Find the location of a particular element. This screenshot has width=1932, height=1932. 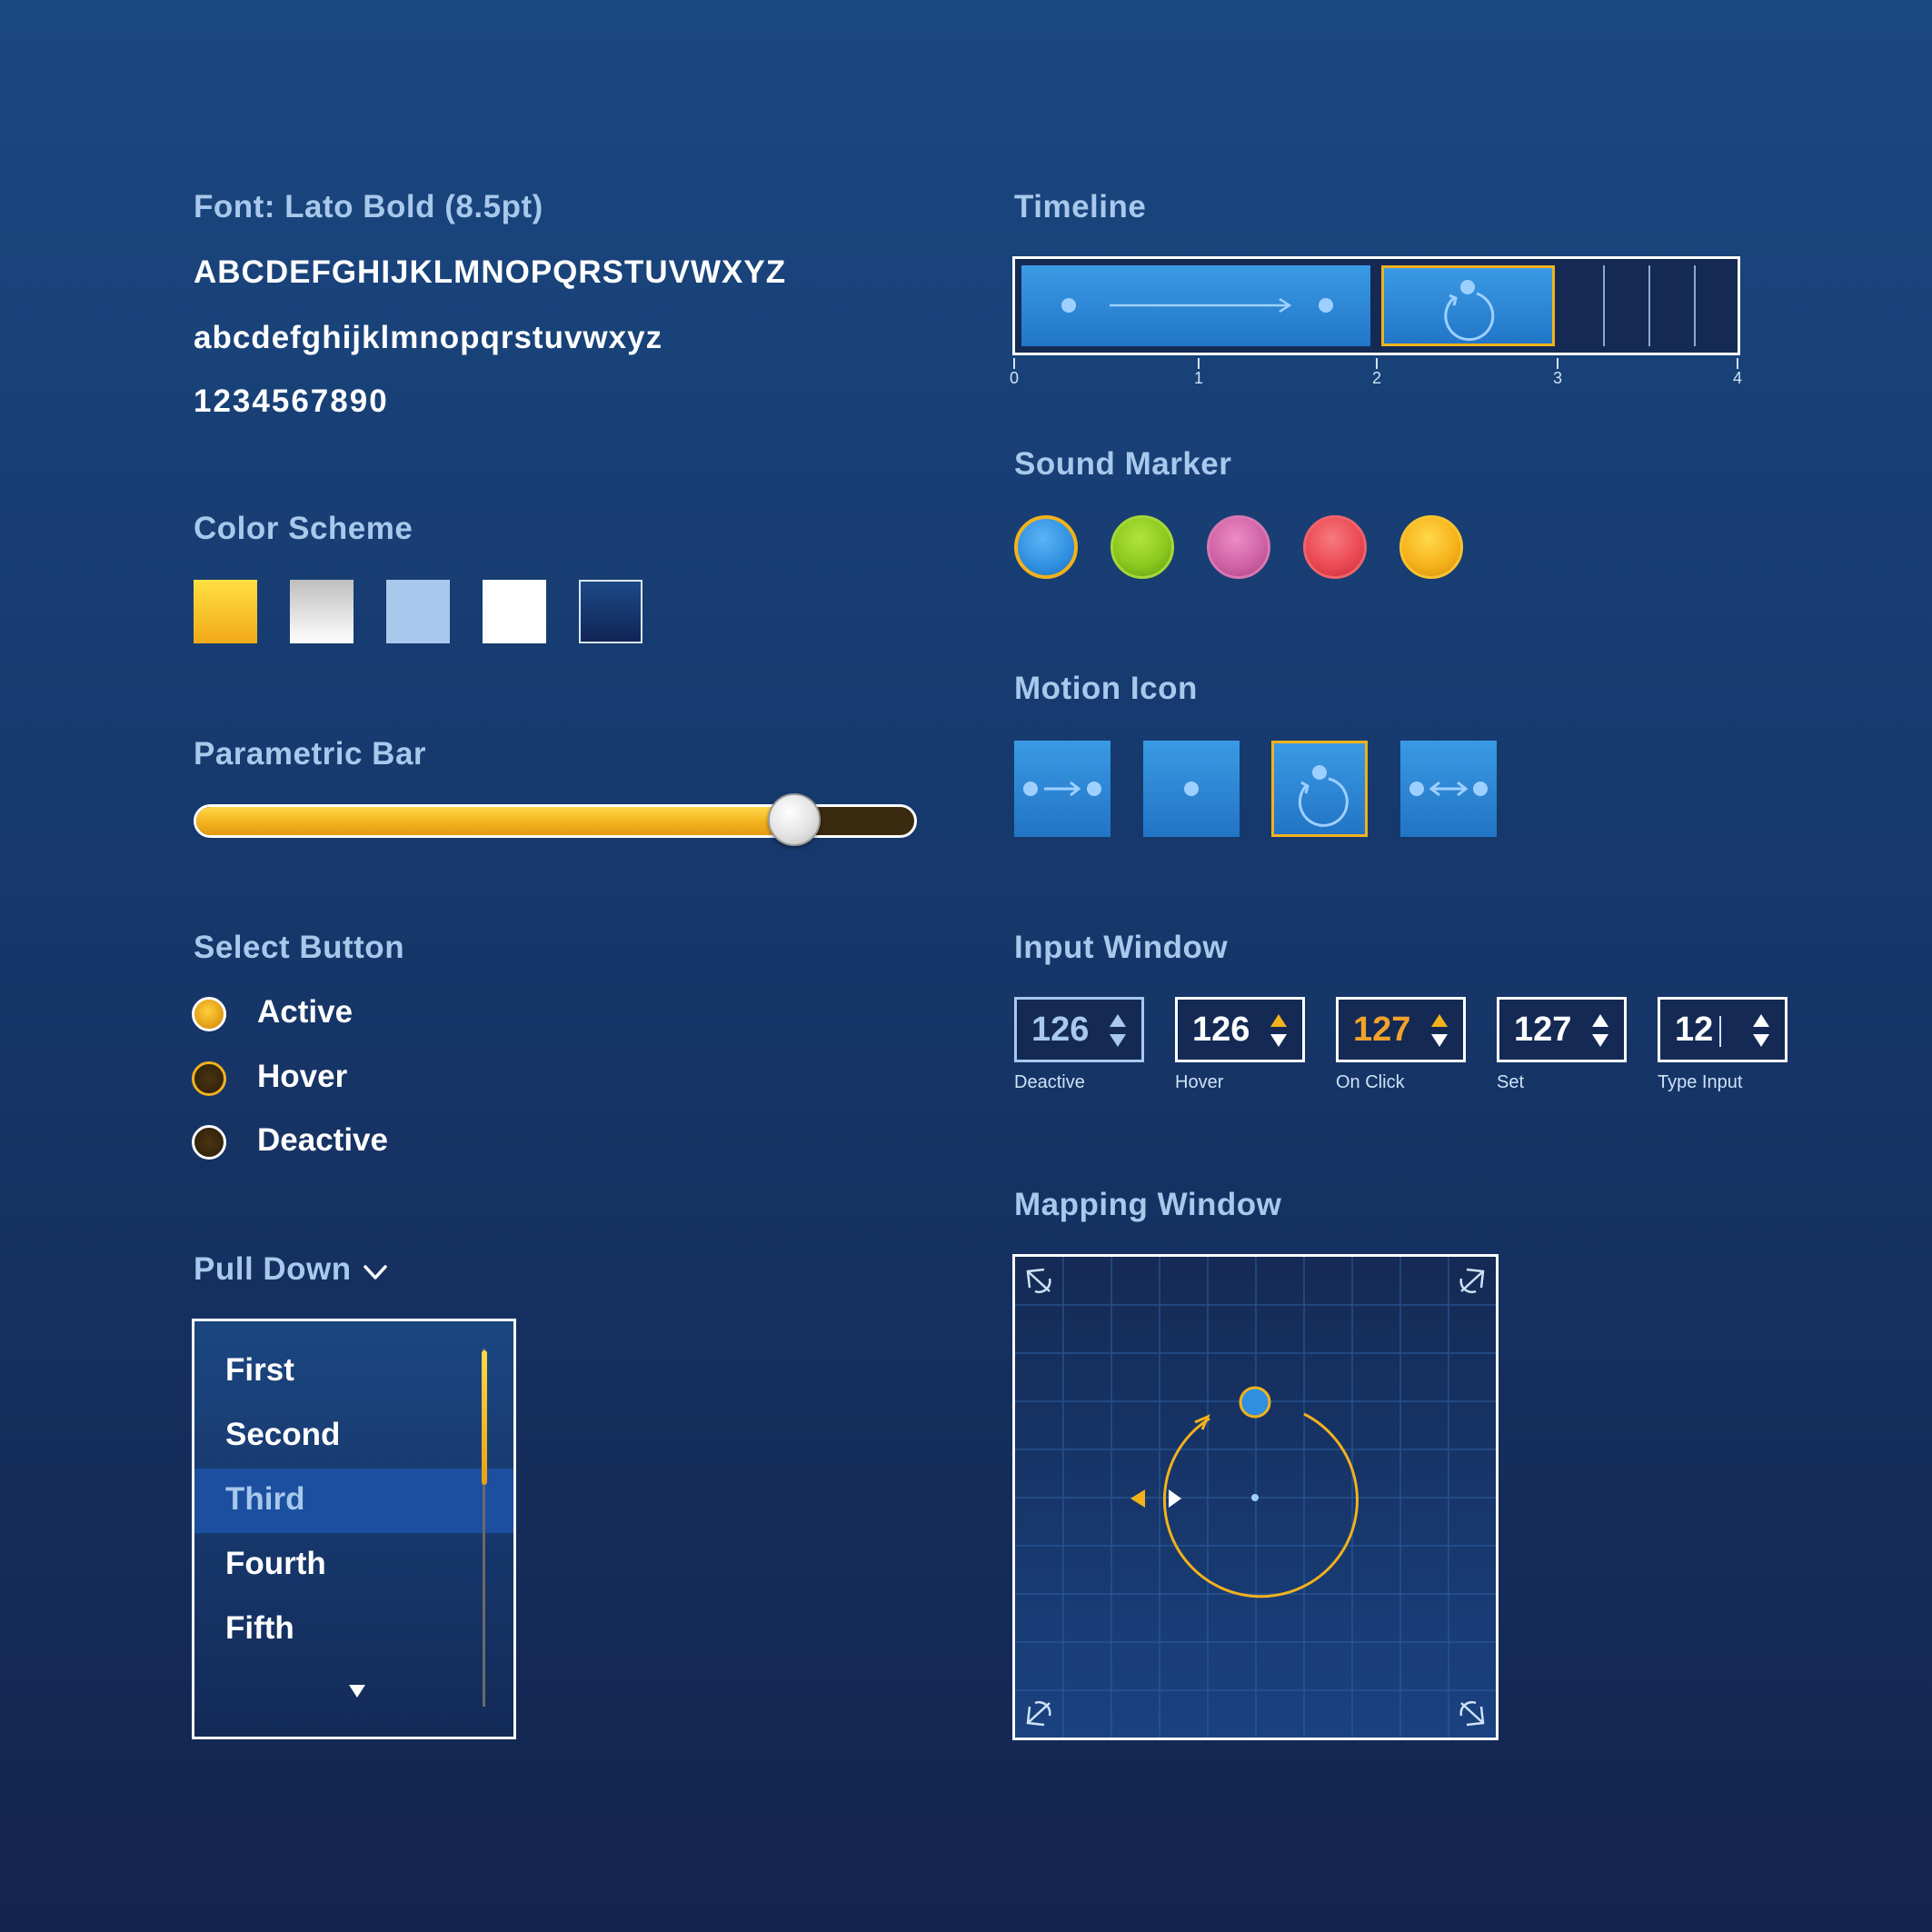

point-icon is located at coordinates (1191, 789).